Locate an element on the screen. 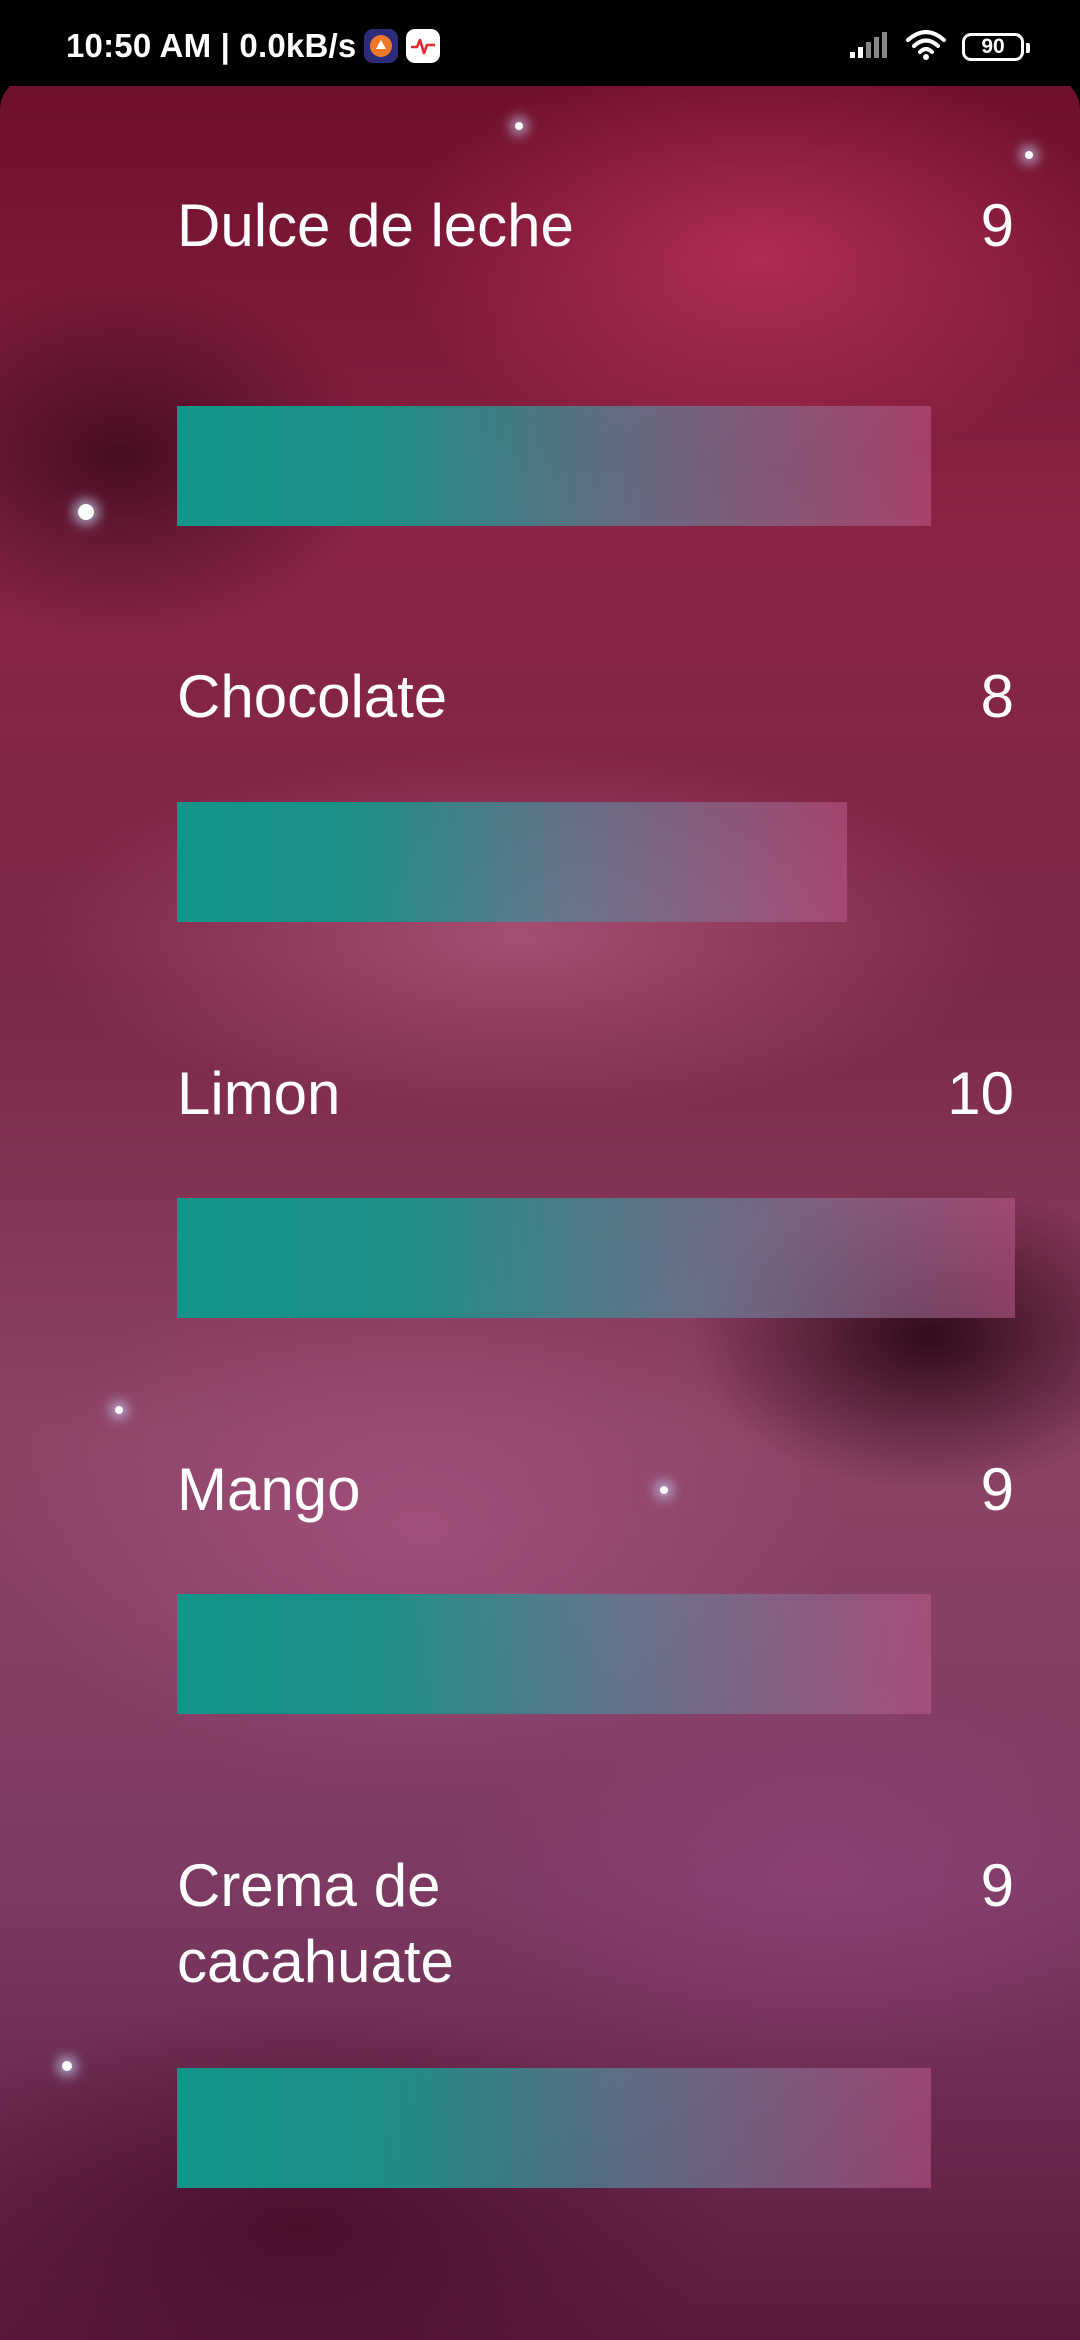 This screenshot has height=2340, width=1080. status-right: 90 is located at coordinates (939, 47).